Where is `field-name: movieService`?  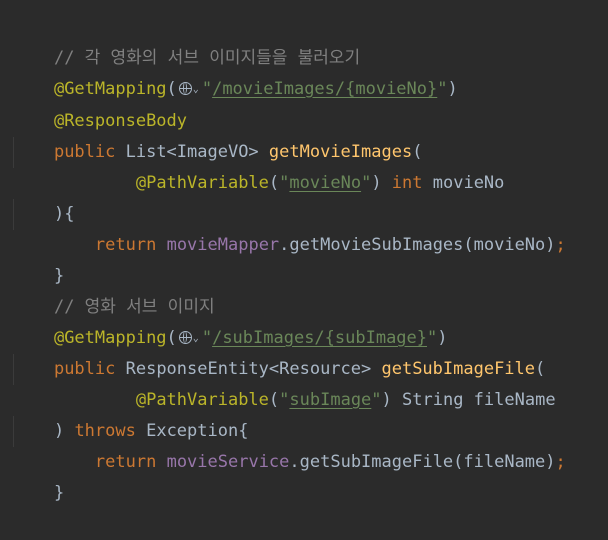 field-name: movieService is located at coordinates (228, 462).